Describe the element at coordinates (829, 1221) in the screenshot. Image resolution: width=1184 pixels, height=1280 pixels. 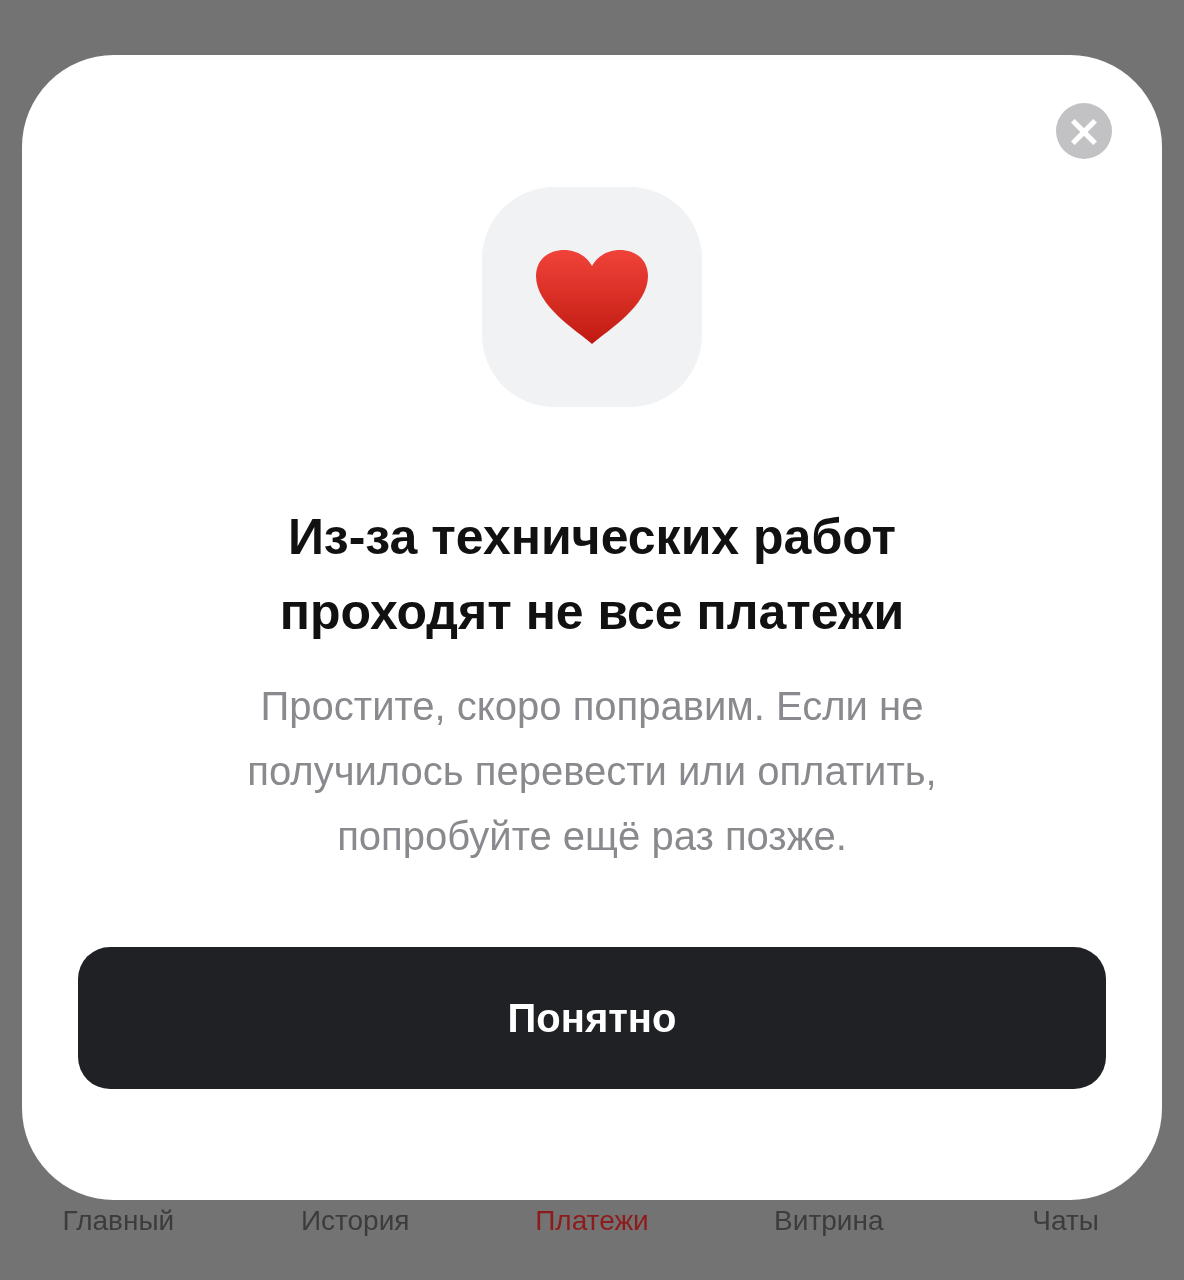
I see `tab: Витрина` at that location.